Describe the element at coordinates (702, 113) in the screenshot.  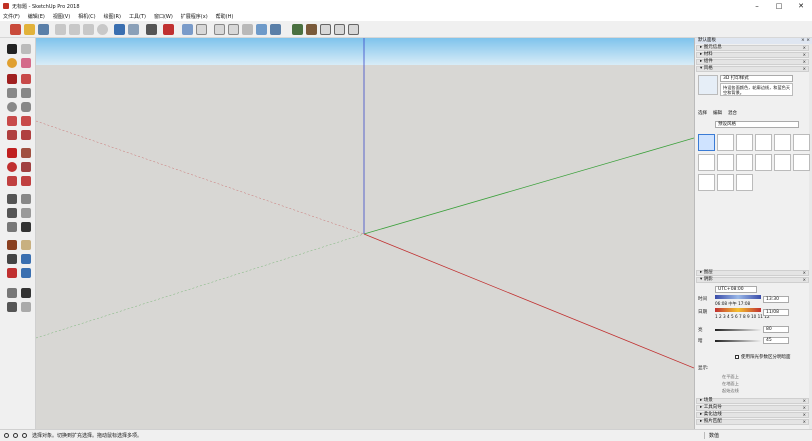
I see `tab-select: 选择` at that location.